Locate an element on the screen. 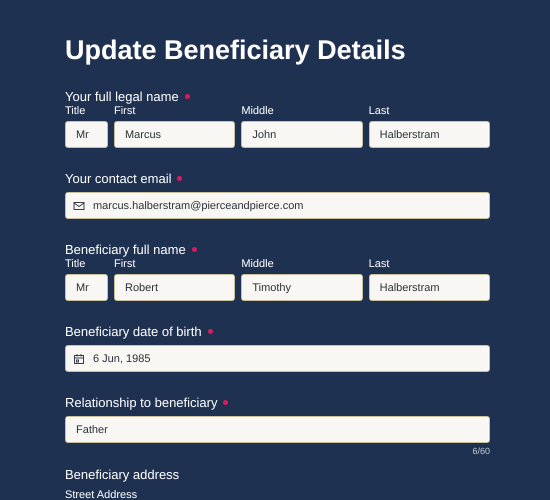 The height and width of the screenshot is (500, 550). input-field: Robert is located at coordinates (175, 287).